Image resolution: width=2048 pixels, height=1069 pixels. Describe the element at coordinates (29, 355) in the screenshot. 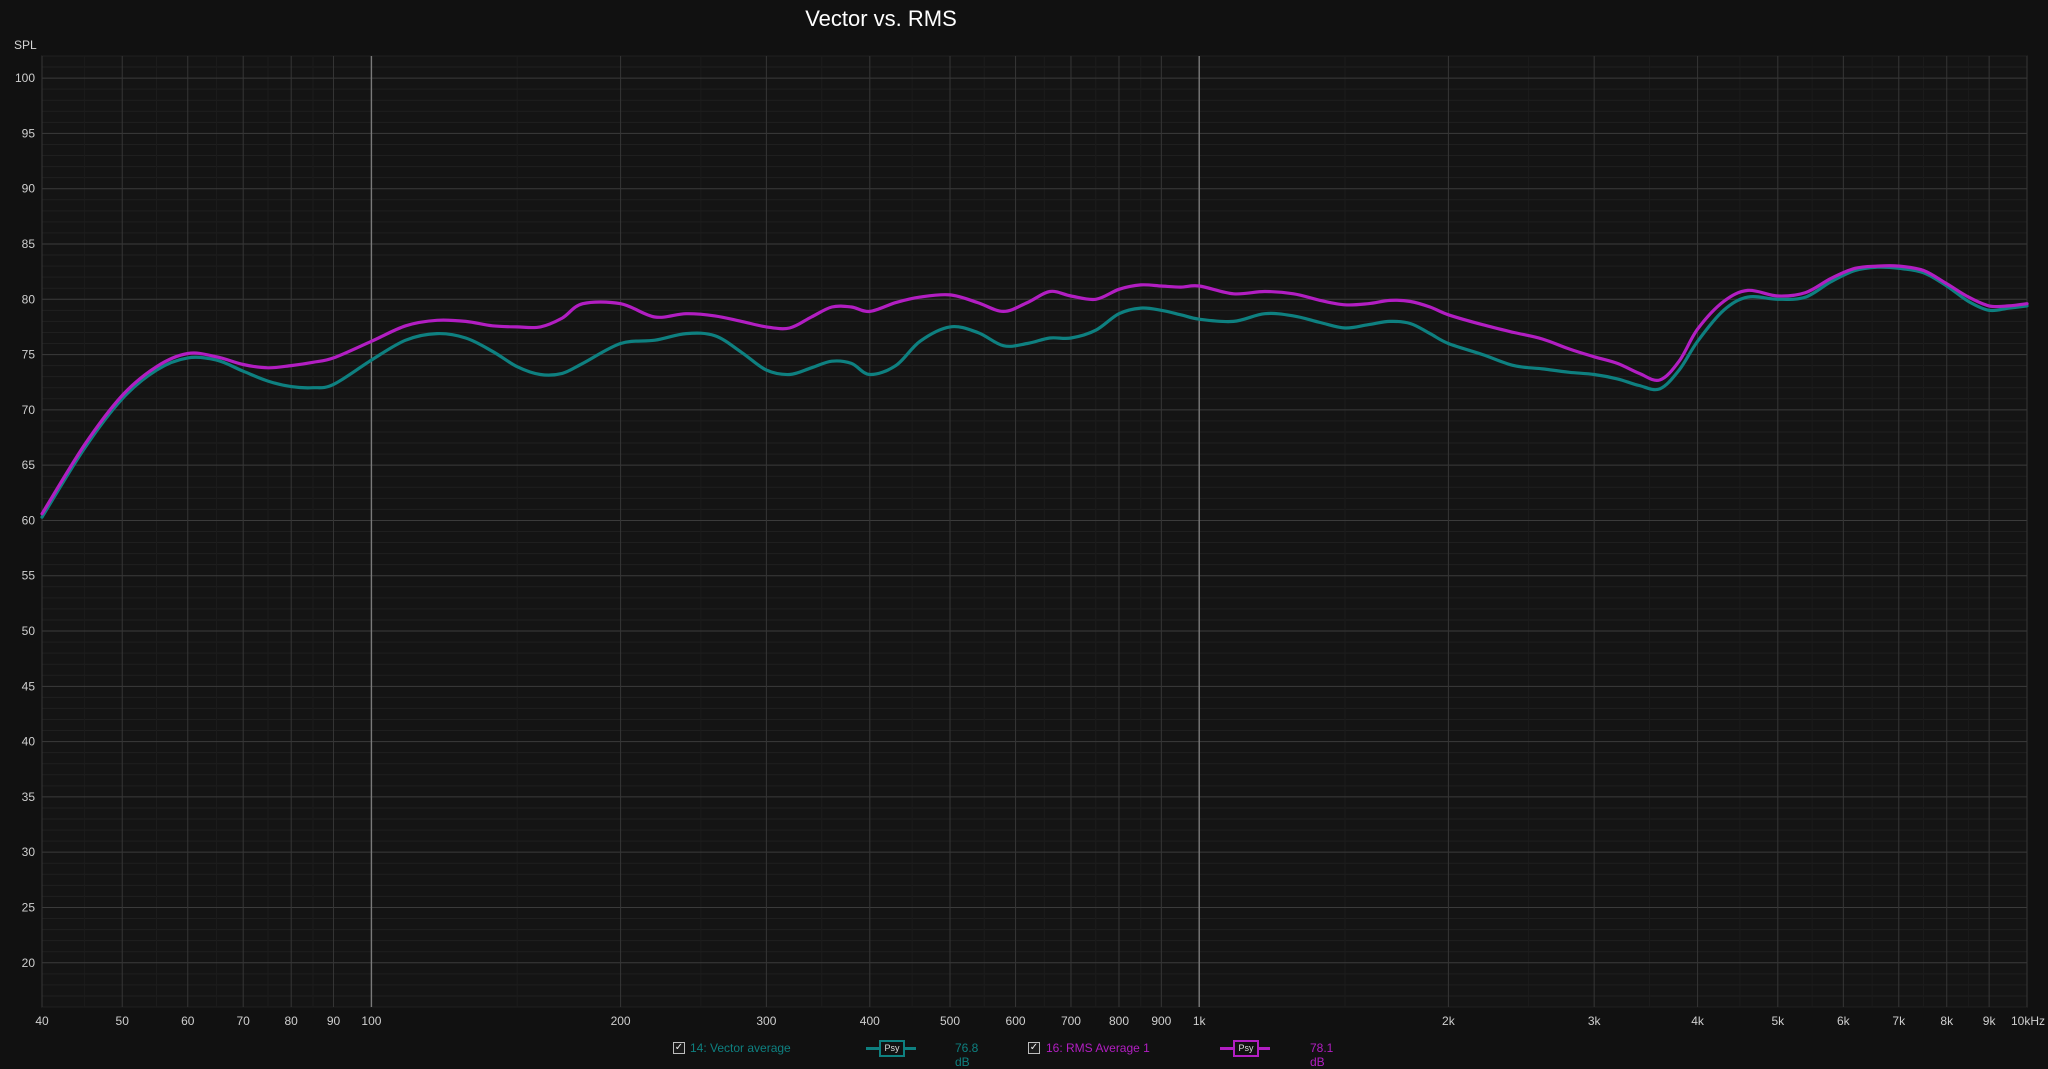

I see `y-tick-label: 75` at that location.